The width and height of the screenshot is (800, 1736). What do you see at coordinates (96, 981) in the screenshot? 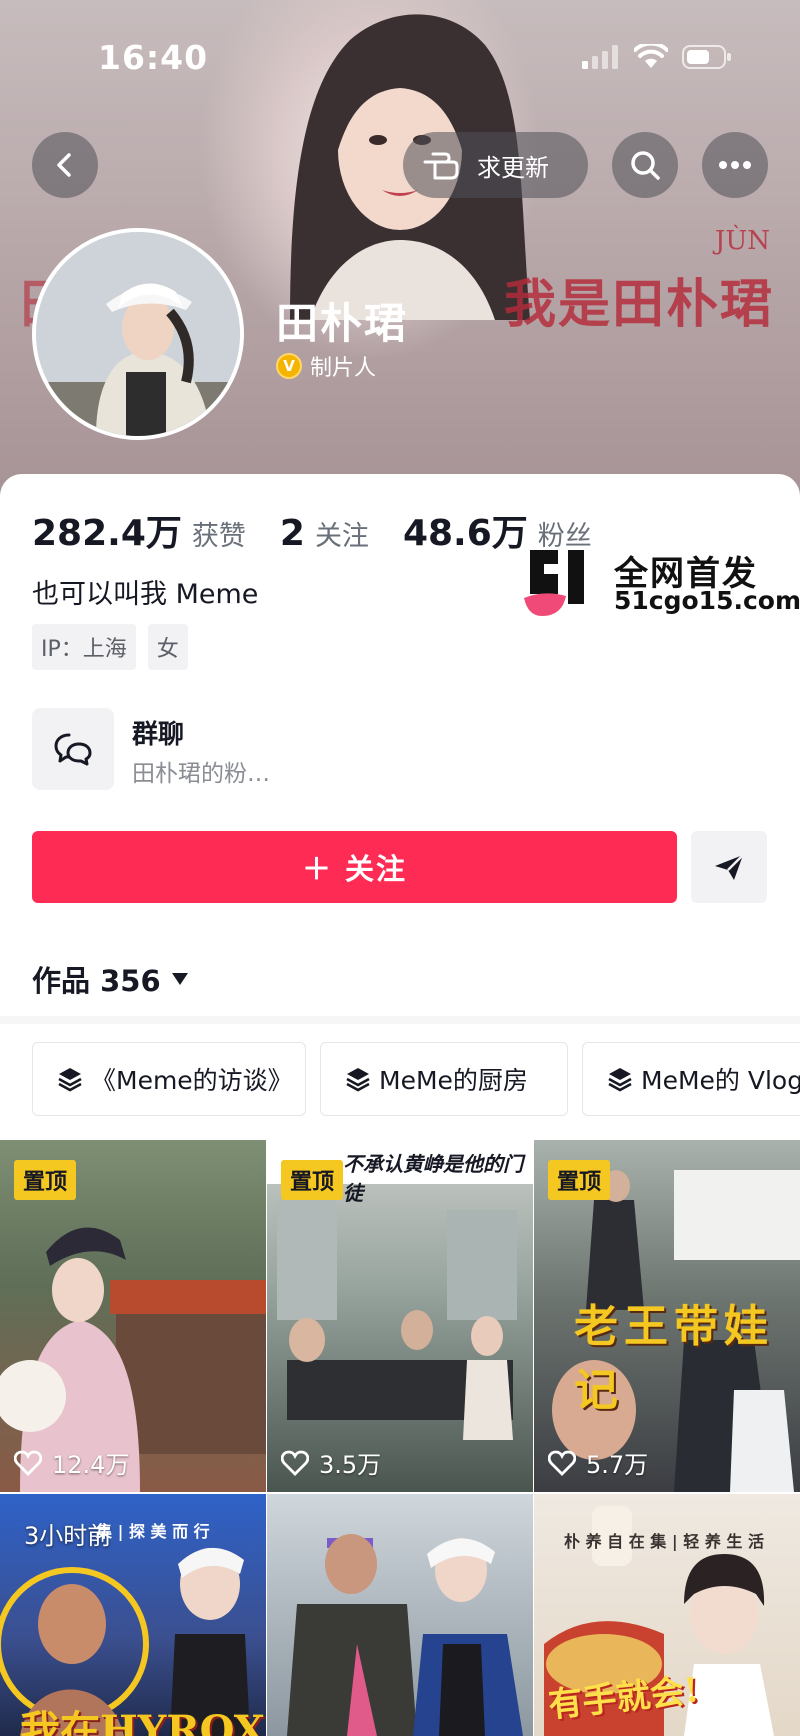
I see `works-count-label: 作品 356` at bounding box center [96, 981].